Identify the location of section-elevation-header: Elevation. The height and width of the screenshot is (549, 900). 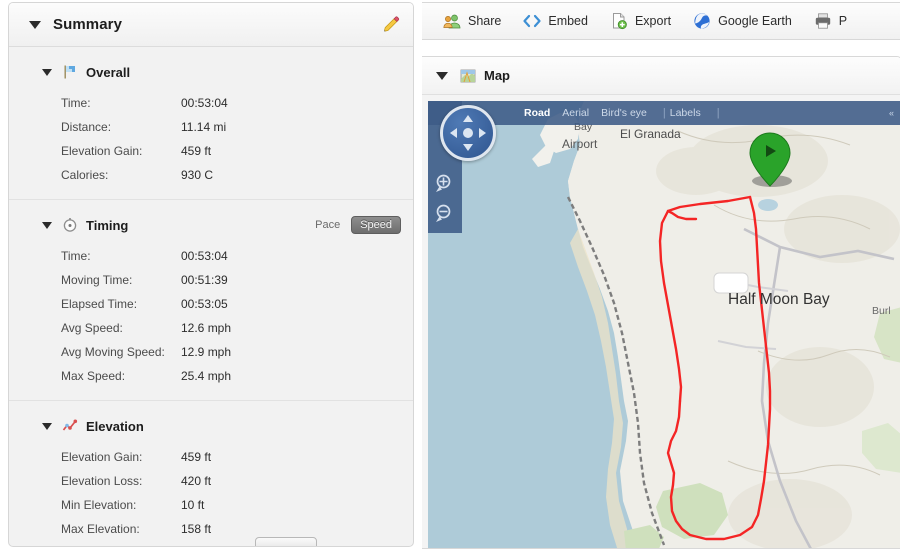
(211, 426).